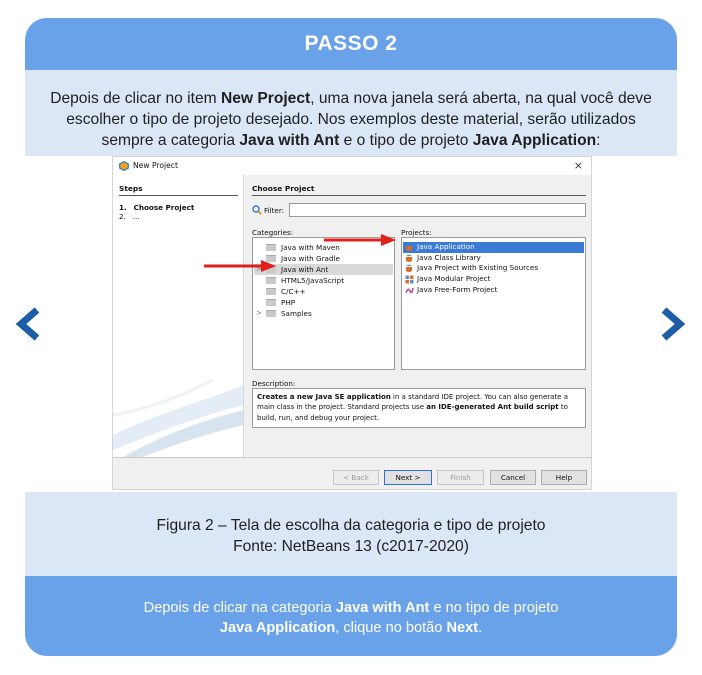  What do you see at coordinates (277, 628) in the screenshot?
I see `footer-bold-java-application: Java Application` at bounding box center [277, 628].